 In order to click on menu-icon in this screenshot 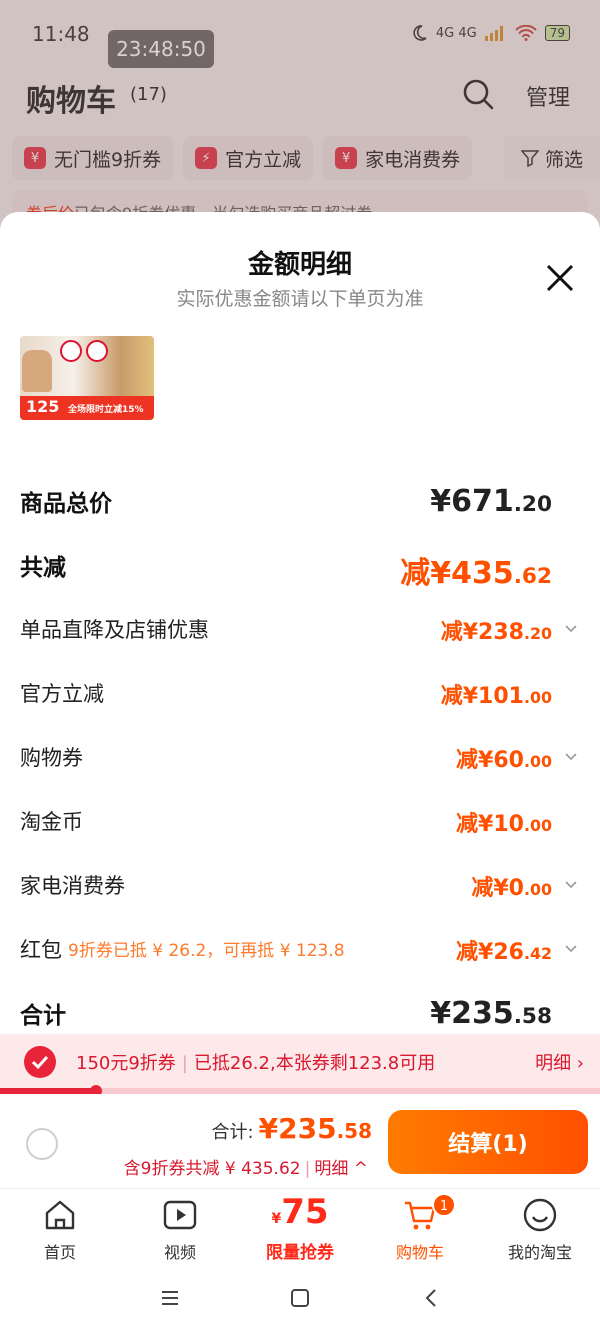, I will do `click(170, 1298)`.